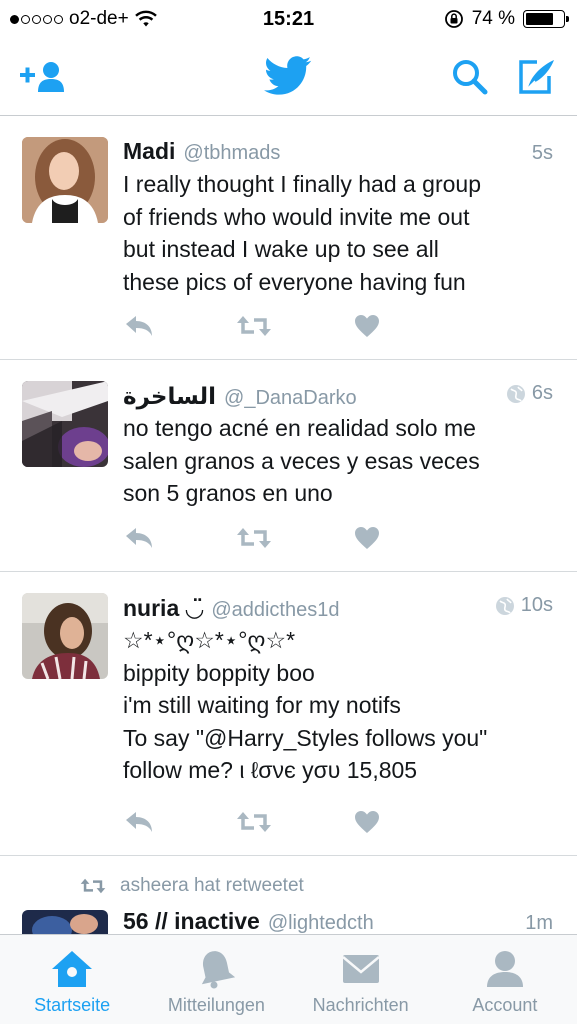 Image resolution: width=577 pixels, height=1024 pixels. I want to click on tab-label: Nachrichten, so click(360, 1005).